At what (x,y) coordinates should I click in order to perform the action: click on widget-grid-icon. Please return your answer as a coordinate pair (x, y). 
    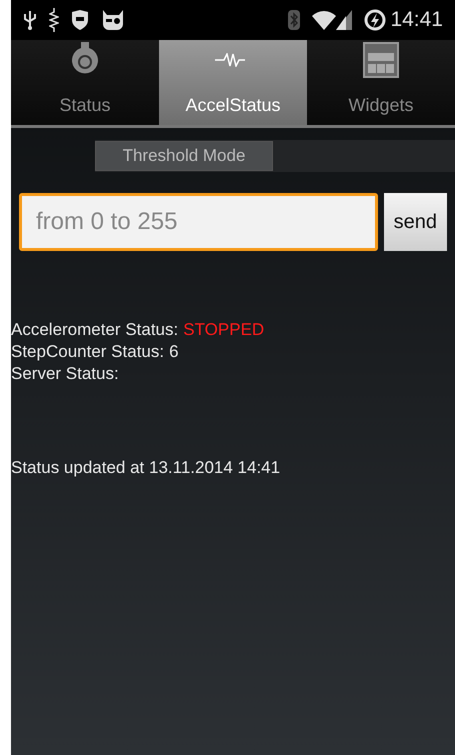
    Looking at the image, I should click on (381, 60).